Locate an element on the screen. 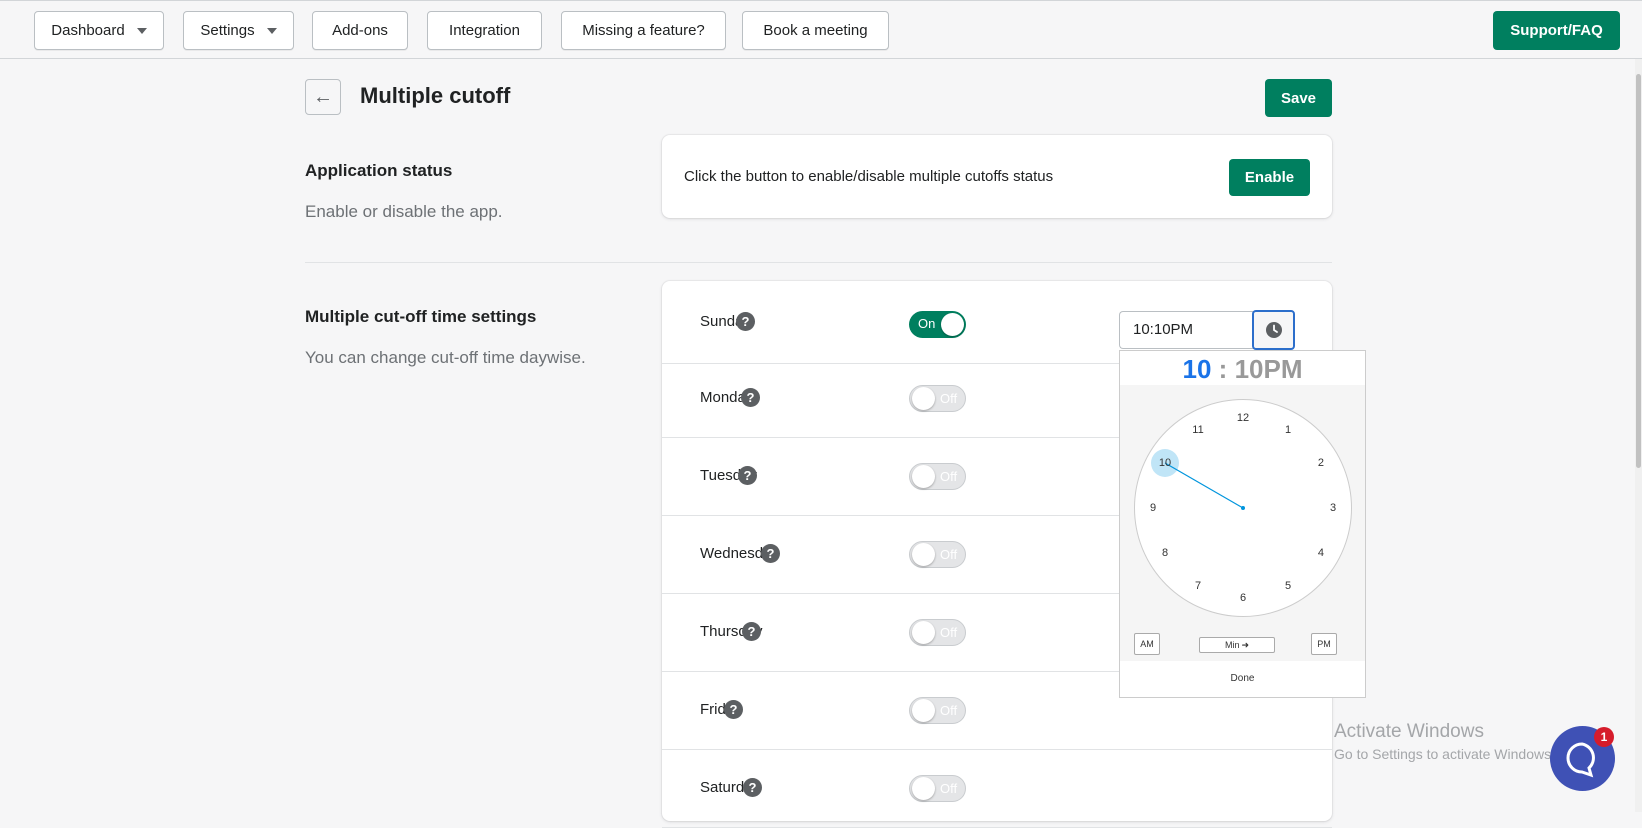 Image resolution: width=1642 pixels, height=828 pixels. clock-hour-7: 7 is located at coordinates (1198, 586).